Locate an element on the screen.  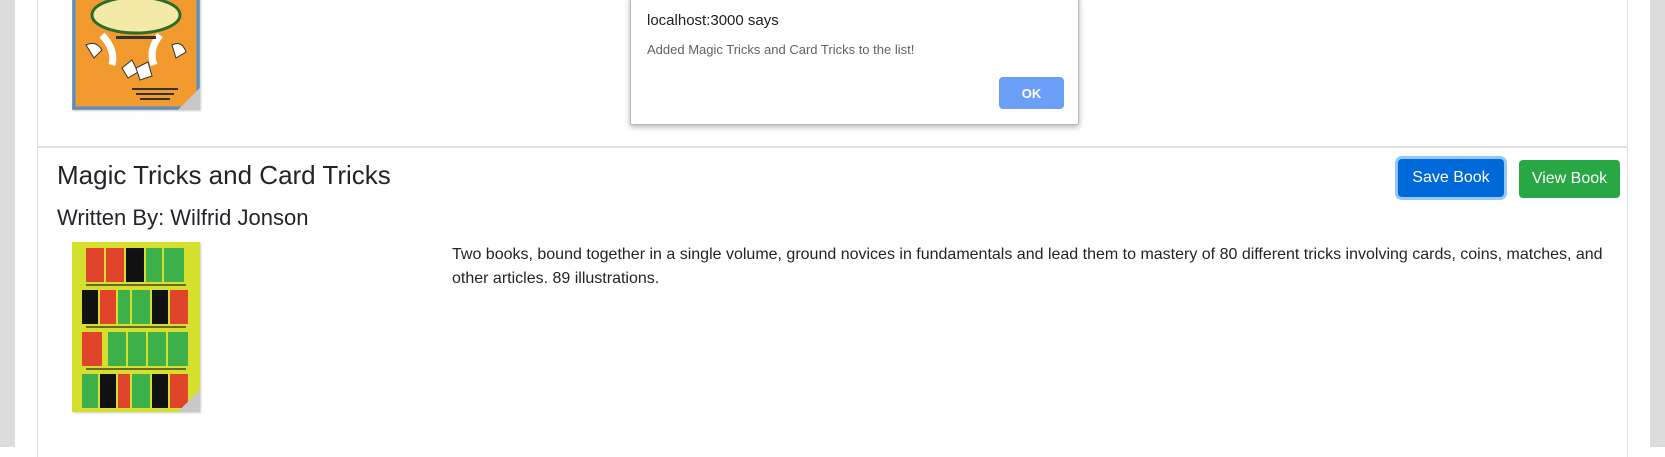
book-title: Magic Tricks and Card Tricks is located at coordinates (224, 175).